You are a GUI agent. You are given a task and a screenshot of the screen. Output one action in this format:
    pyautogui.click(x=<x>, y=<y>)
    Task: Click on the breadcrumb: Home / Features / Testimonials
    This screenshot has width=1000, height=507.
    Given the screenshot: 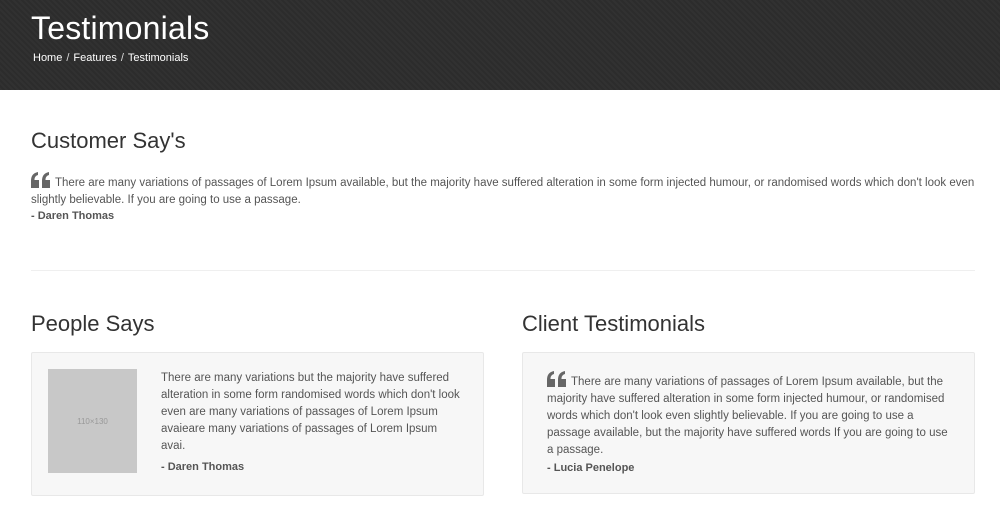 What is the action you would take?
    pyautogui.click(x=110, y=58)
    